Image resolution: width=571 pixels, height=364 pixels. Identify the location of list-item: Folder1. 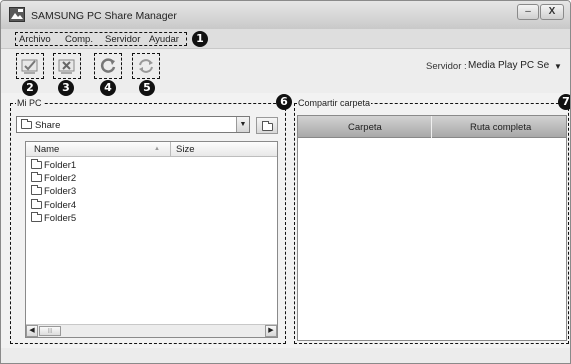
(53, 165).